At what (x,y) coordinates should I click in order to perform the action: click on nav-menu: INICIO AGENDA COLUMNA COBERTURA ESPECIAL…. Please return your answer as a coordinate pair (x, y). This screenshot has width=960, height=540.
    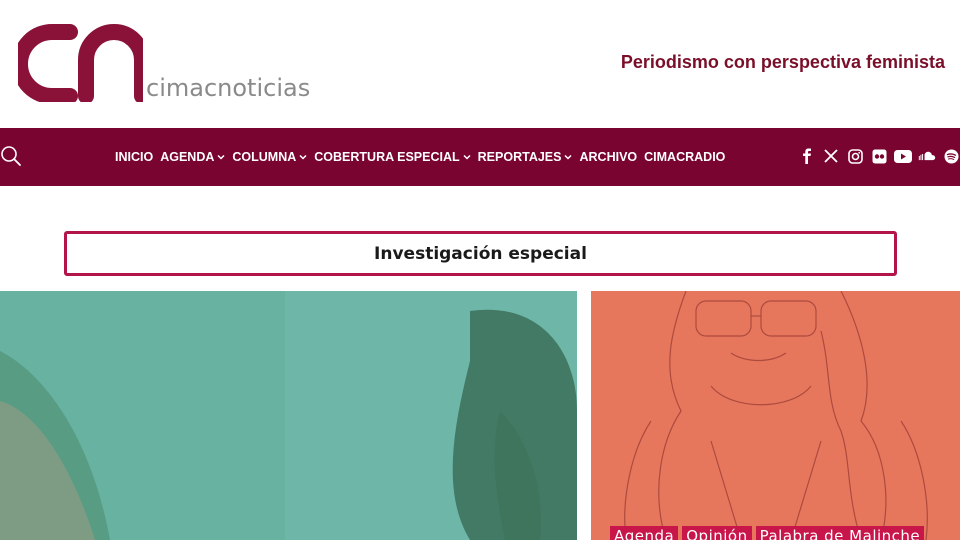
    Looking at the image, I should click on (423, 157).